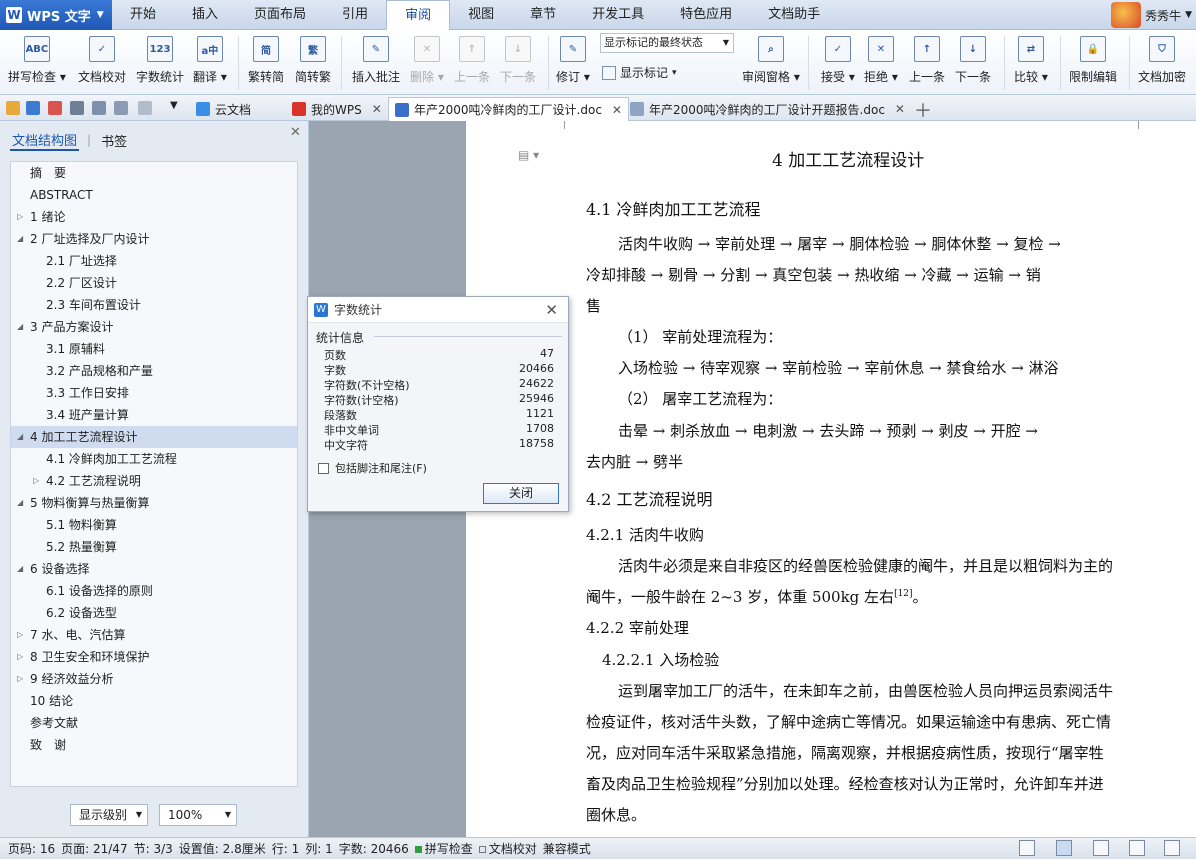 Image resolution: width=1196 pixels, height=859 pixels. Describe the element at coordinates (121, 108) in the screenshot. I see `undo-icon` at that location.